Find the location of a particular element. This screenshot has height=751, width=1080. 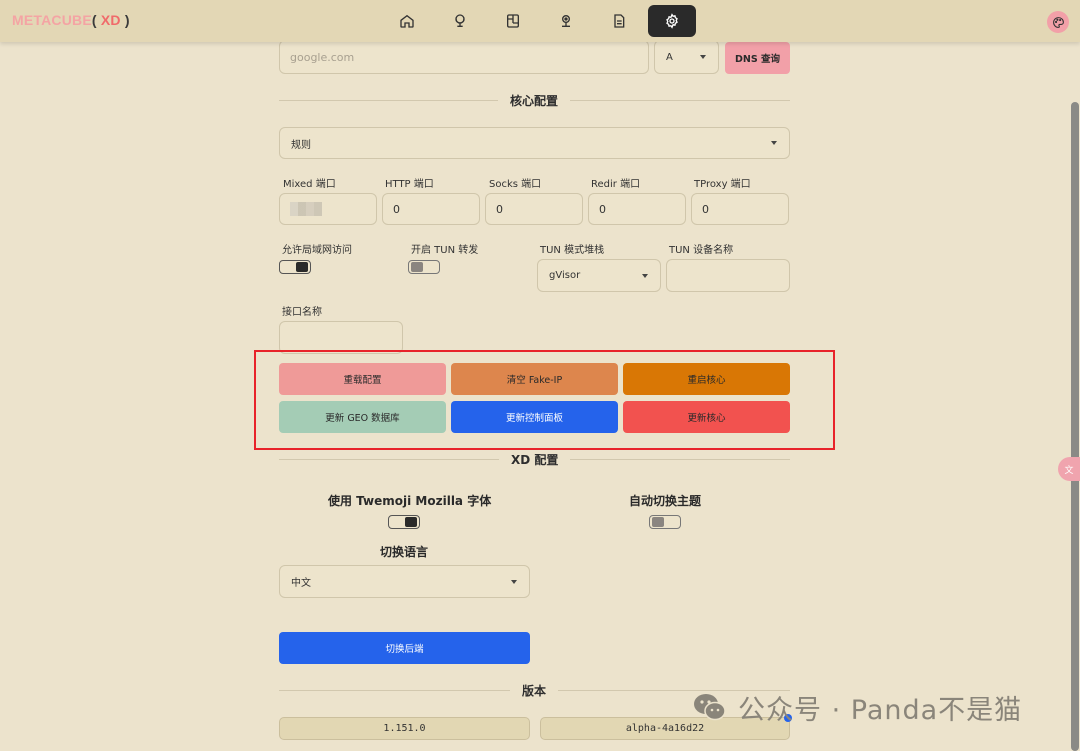

language-select: 中文 is located at coordinates (404, 581).